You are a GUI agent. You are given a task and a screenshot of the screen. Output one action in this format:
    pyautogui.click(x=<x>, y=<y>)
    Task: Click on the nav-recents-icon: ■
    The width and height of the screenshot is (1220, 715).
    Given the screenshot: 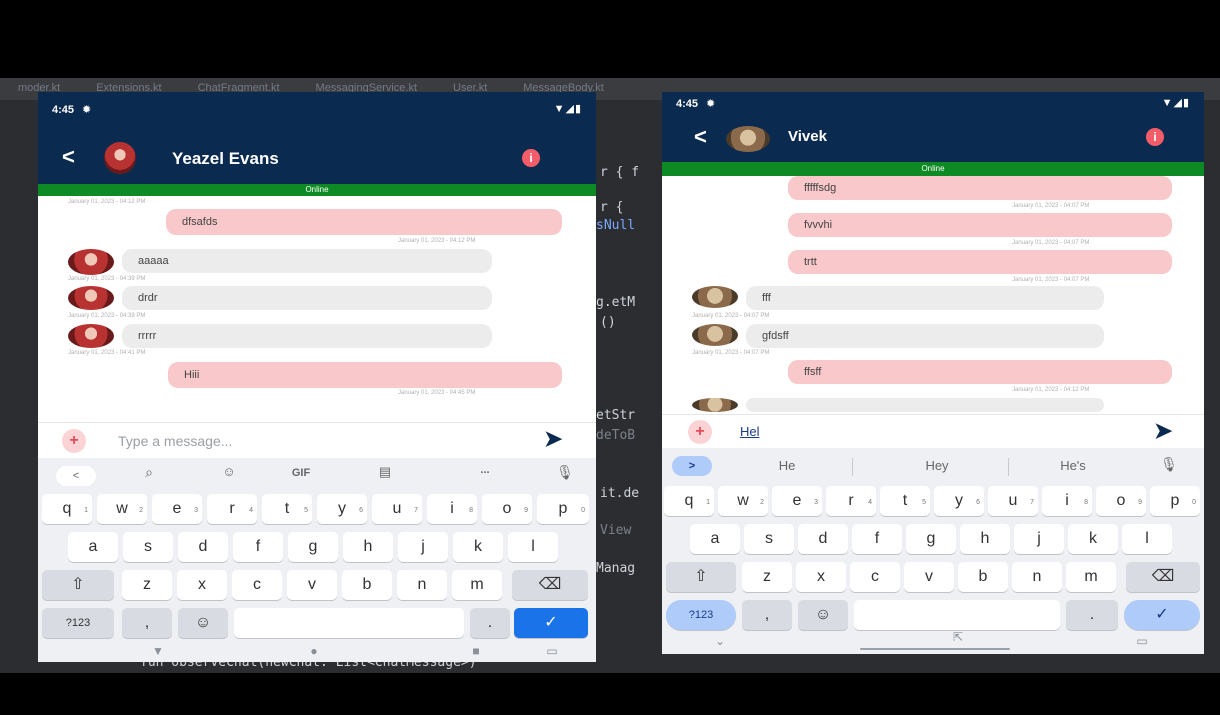 What is the action you would take?
    pyautogui.click(x=476, y=651)
    